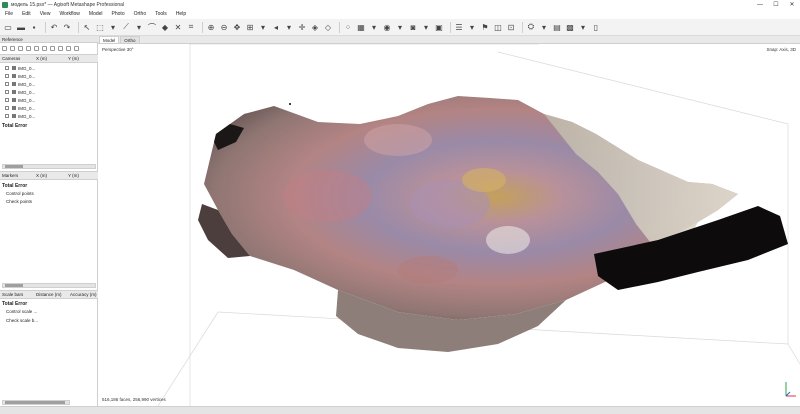 The width and height of the screenshot is (800, 414). I want to click on menu-workflow: Workflow, so click(69, 14).